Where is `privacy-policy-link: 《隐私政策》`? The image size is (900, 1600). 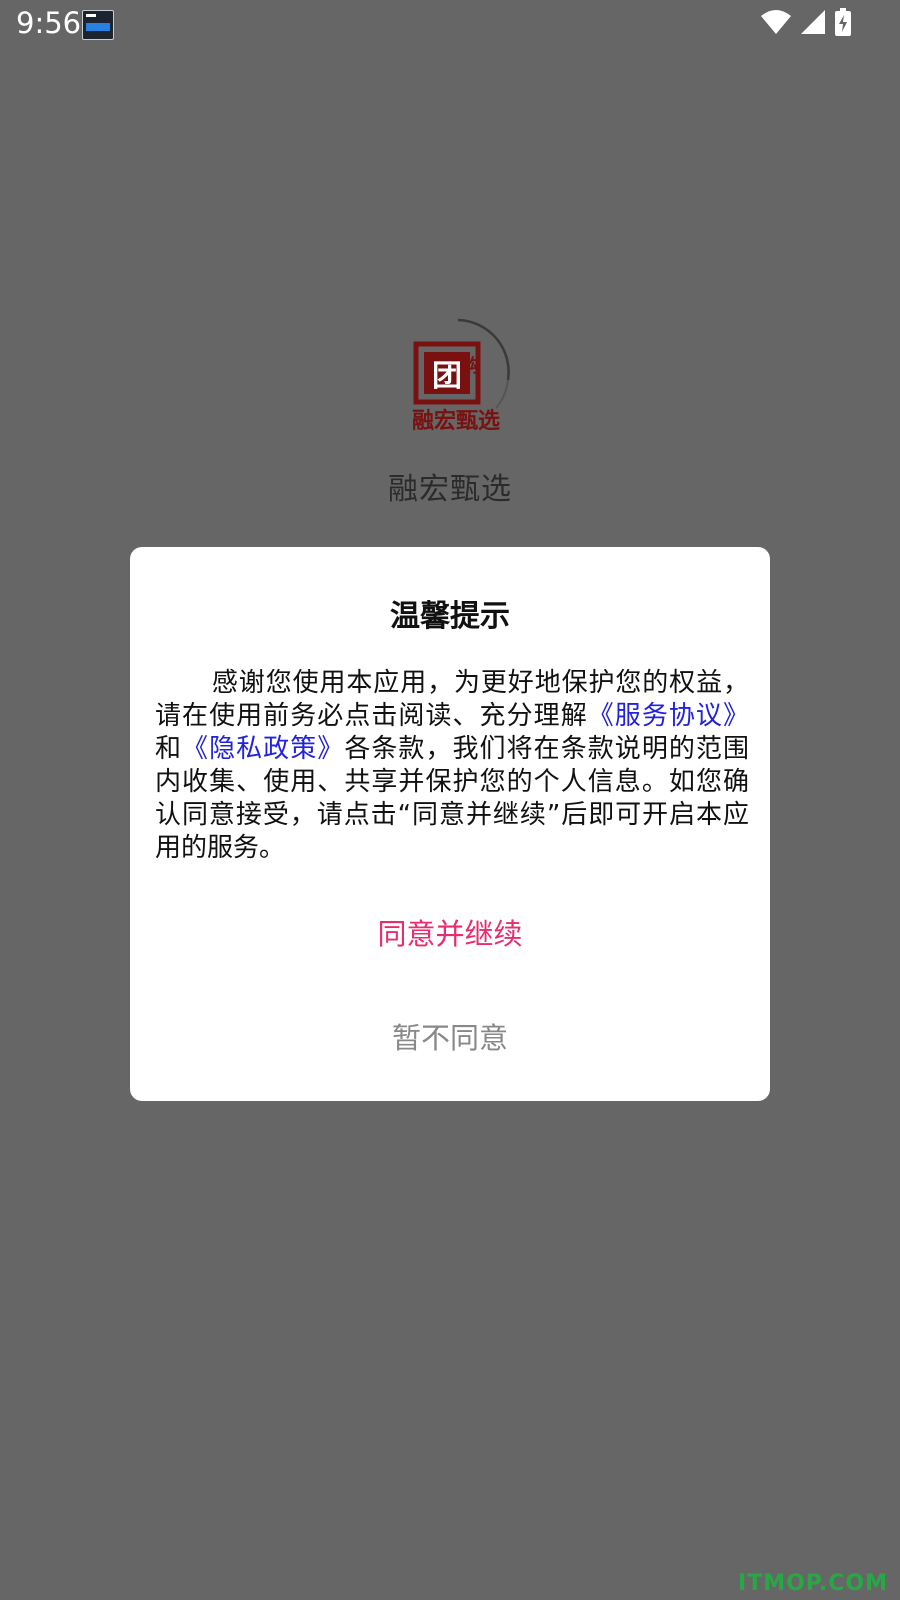
privacy-policy-link: 《隐私政策》 is located at coordinates (263, 749).